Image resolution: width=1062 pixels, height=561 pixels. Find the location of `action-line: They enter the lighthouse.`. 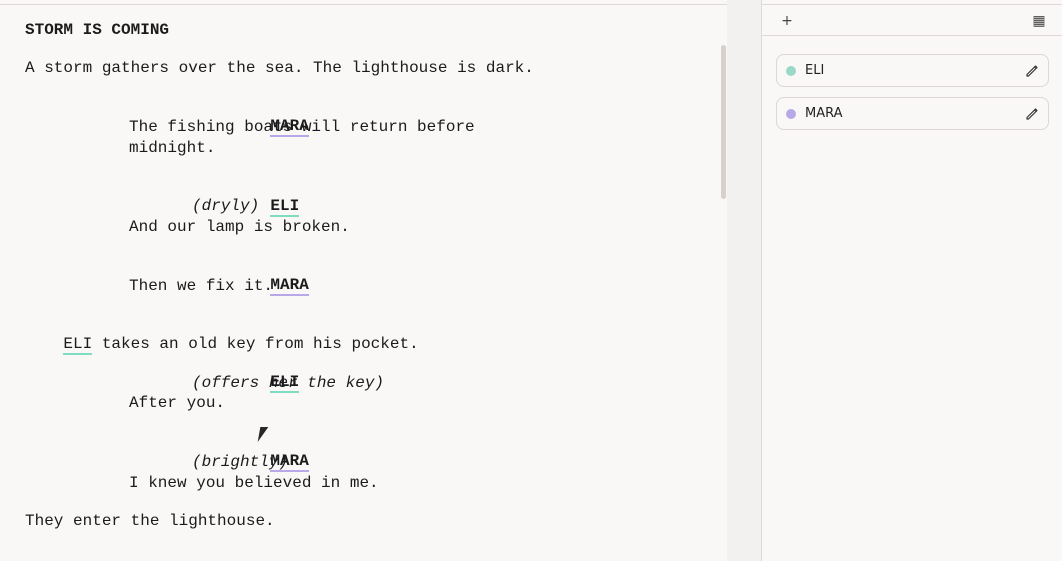

action-line: They enter the lighthouse. is located at coordinates (150, 521).